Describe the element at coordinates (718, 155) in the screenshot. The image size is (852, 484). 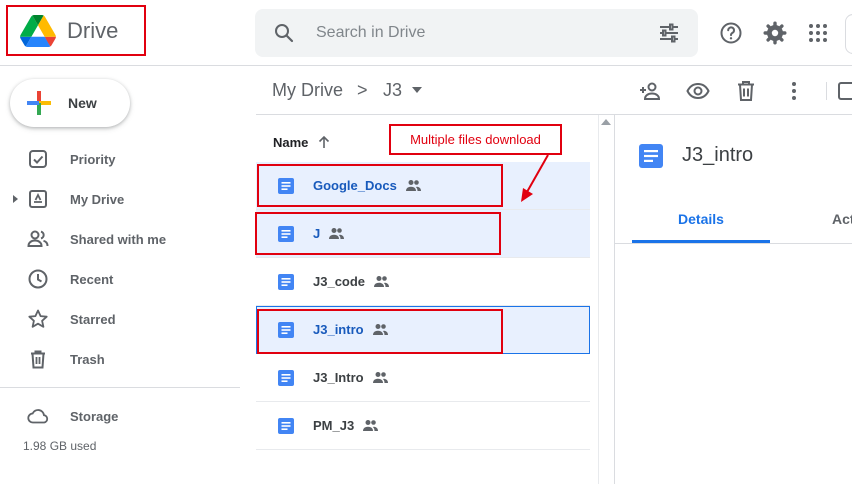
I see `details-pane-title: J3_intro` at that location.